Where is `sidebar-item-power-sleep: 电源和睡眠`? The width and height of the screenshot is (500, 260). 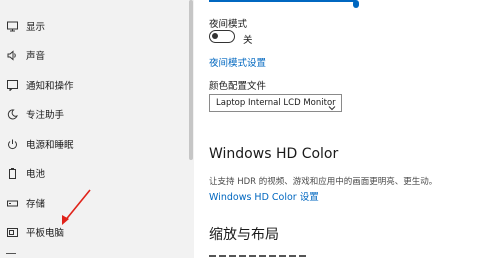 sidebar-item-power-sleep: 电源和睡眠 is located at coordinates (94, 144).